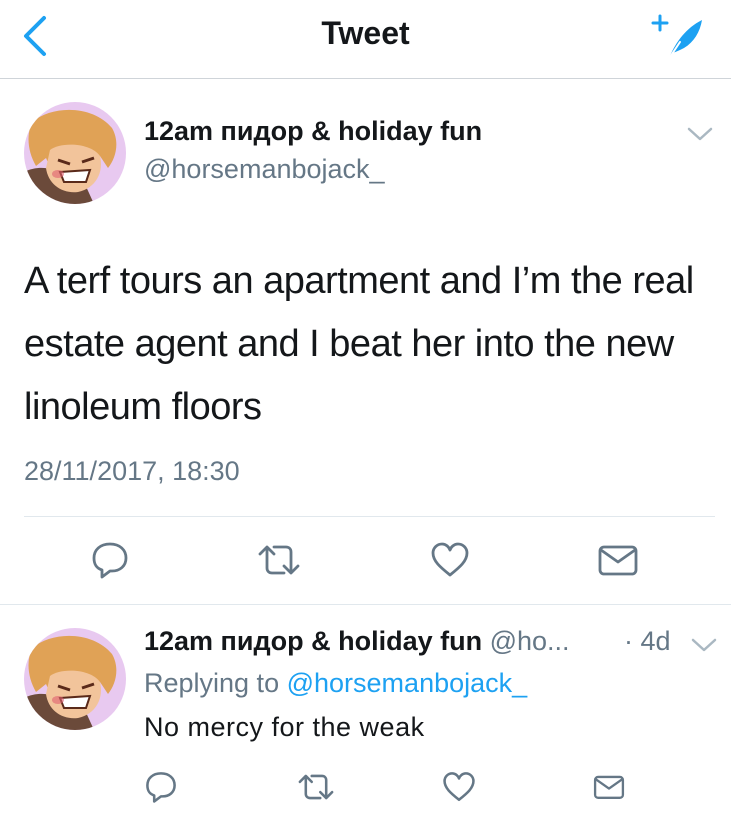  Describe the element at coordinates (264, 169) in the screenshot. I see `user-handle: @horsemanbojack_` at that location.